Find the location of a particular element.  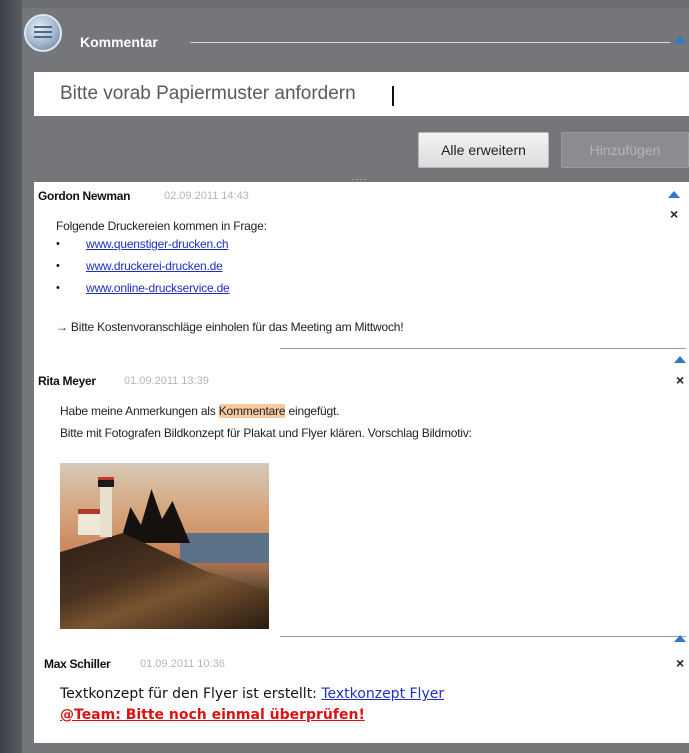

link-textkonzept-flyer: Textkonzept Flyer is located at coordinates (382, 694).